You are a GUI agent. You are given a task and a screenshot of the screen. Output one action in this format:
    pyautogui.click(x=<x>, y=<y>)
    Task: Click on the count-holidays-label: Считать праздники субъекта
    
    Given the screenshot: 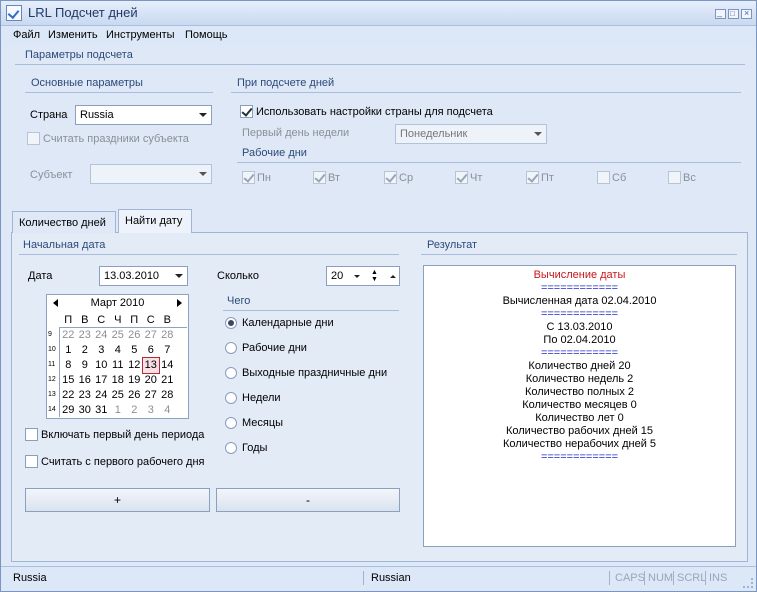 What is the action you would take?
    pyautogui.click(x=116, y=139)
    